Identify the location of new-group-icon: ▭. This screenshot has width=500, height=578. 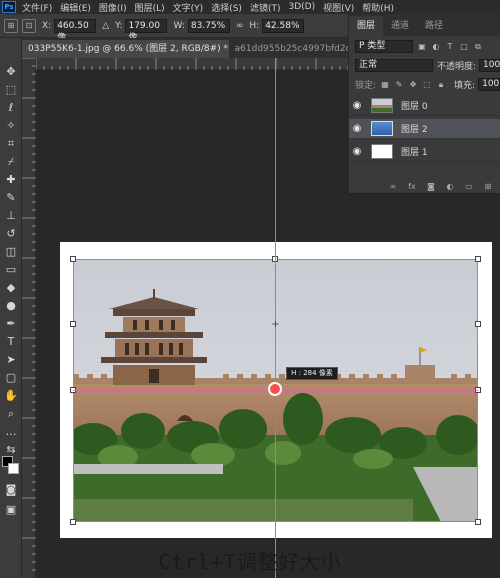
(469, 187).